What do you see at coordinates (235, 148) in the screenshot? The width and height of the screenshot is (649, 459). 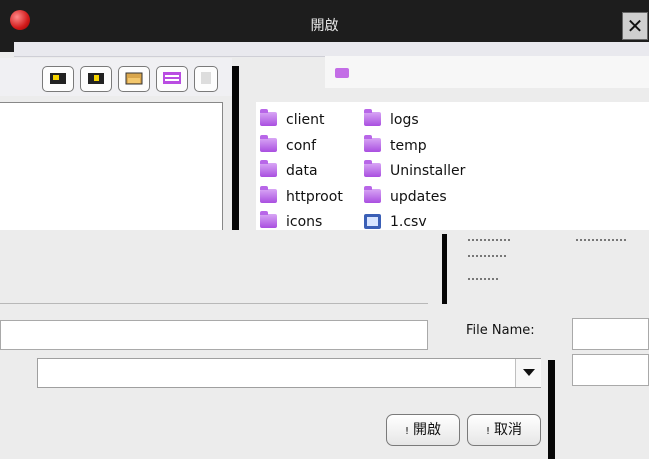 I see `panel-divider` at bounding box center [235, 148].